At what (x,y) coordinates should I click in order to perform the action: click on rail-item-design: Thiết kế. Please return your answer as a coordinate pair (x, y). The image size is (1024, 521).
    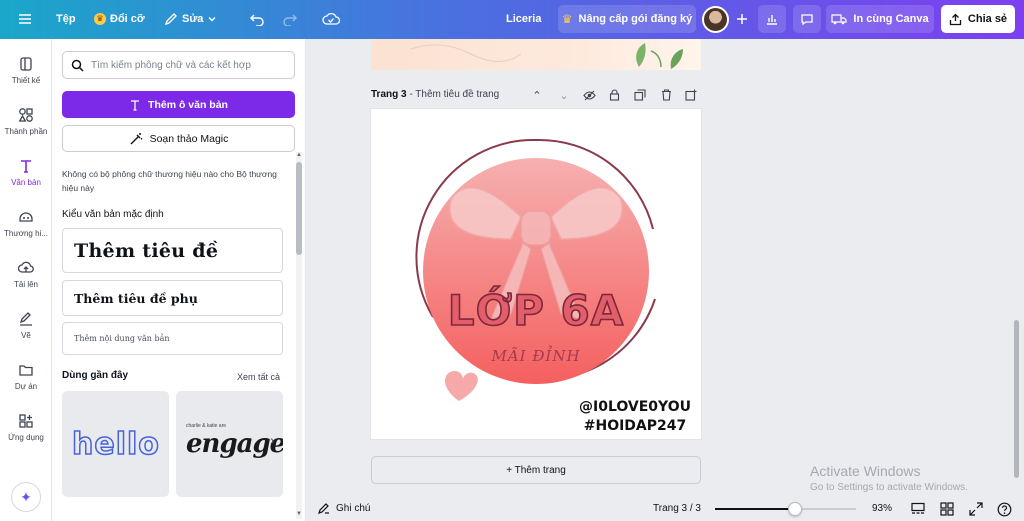
    Looking at the image, I should click on (26, 70).